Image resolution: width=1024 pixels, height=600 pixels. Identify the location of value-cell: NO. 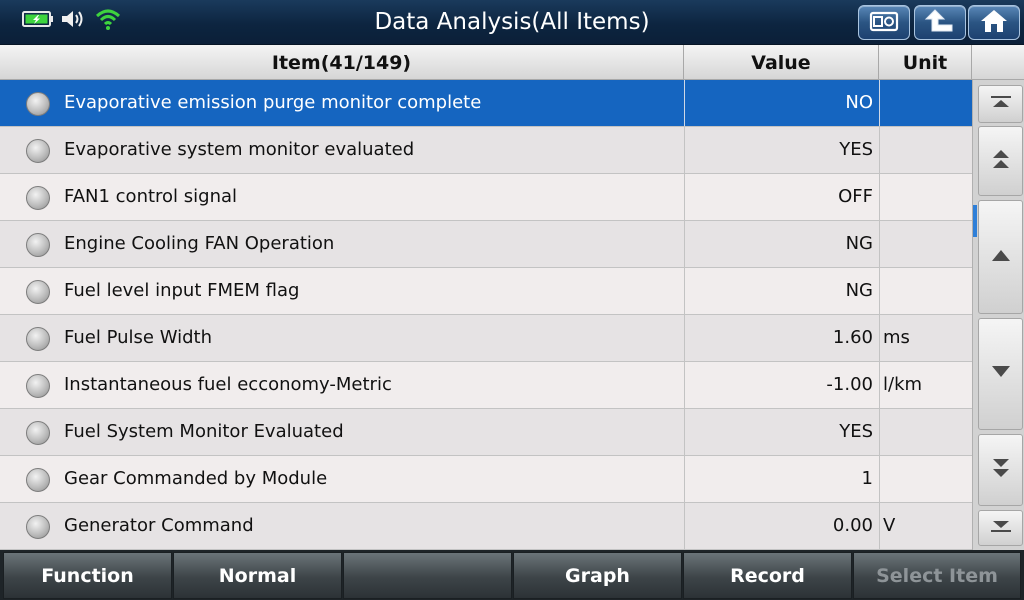
(781, 103).